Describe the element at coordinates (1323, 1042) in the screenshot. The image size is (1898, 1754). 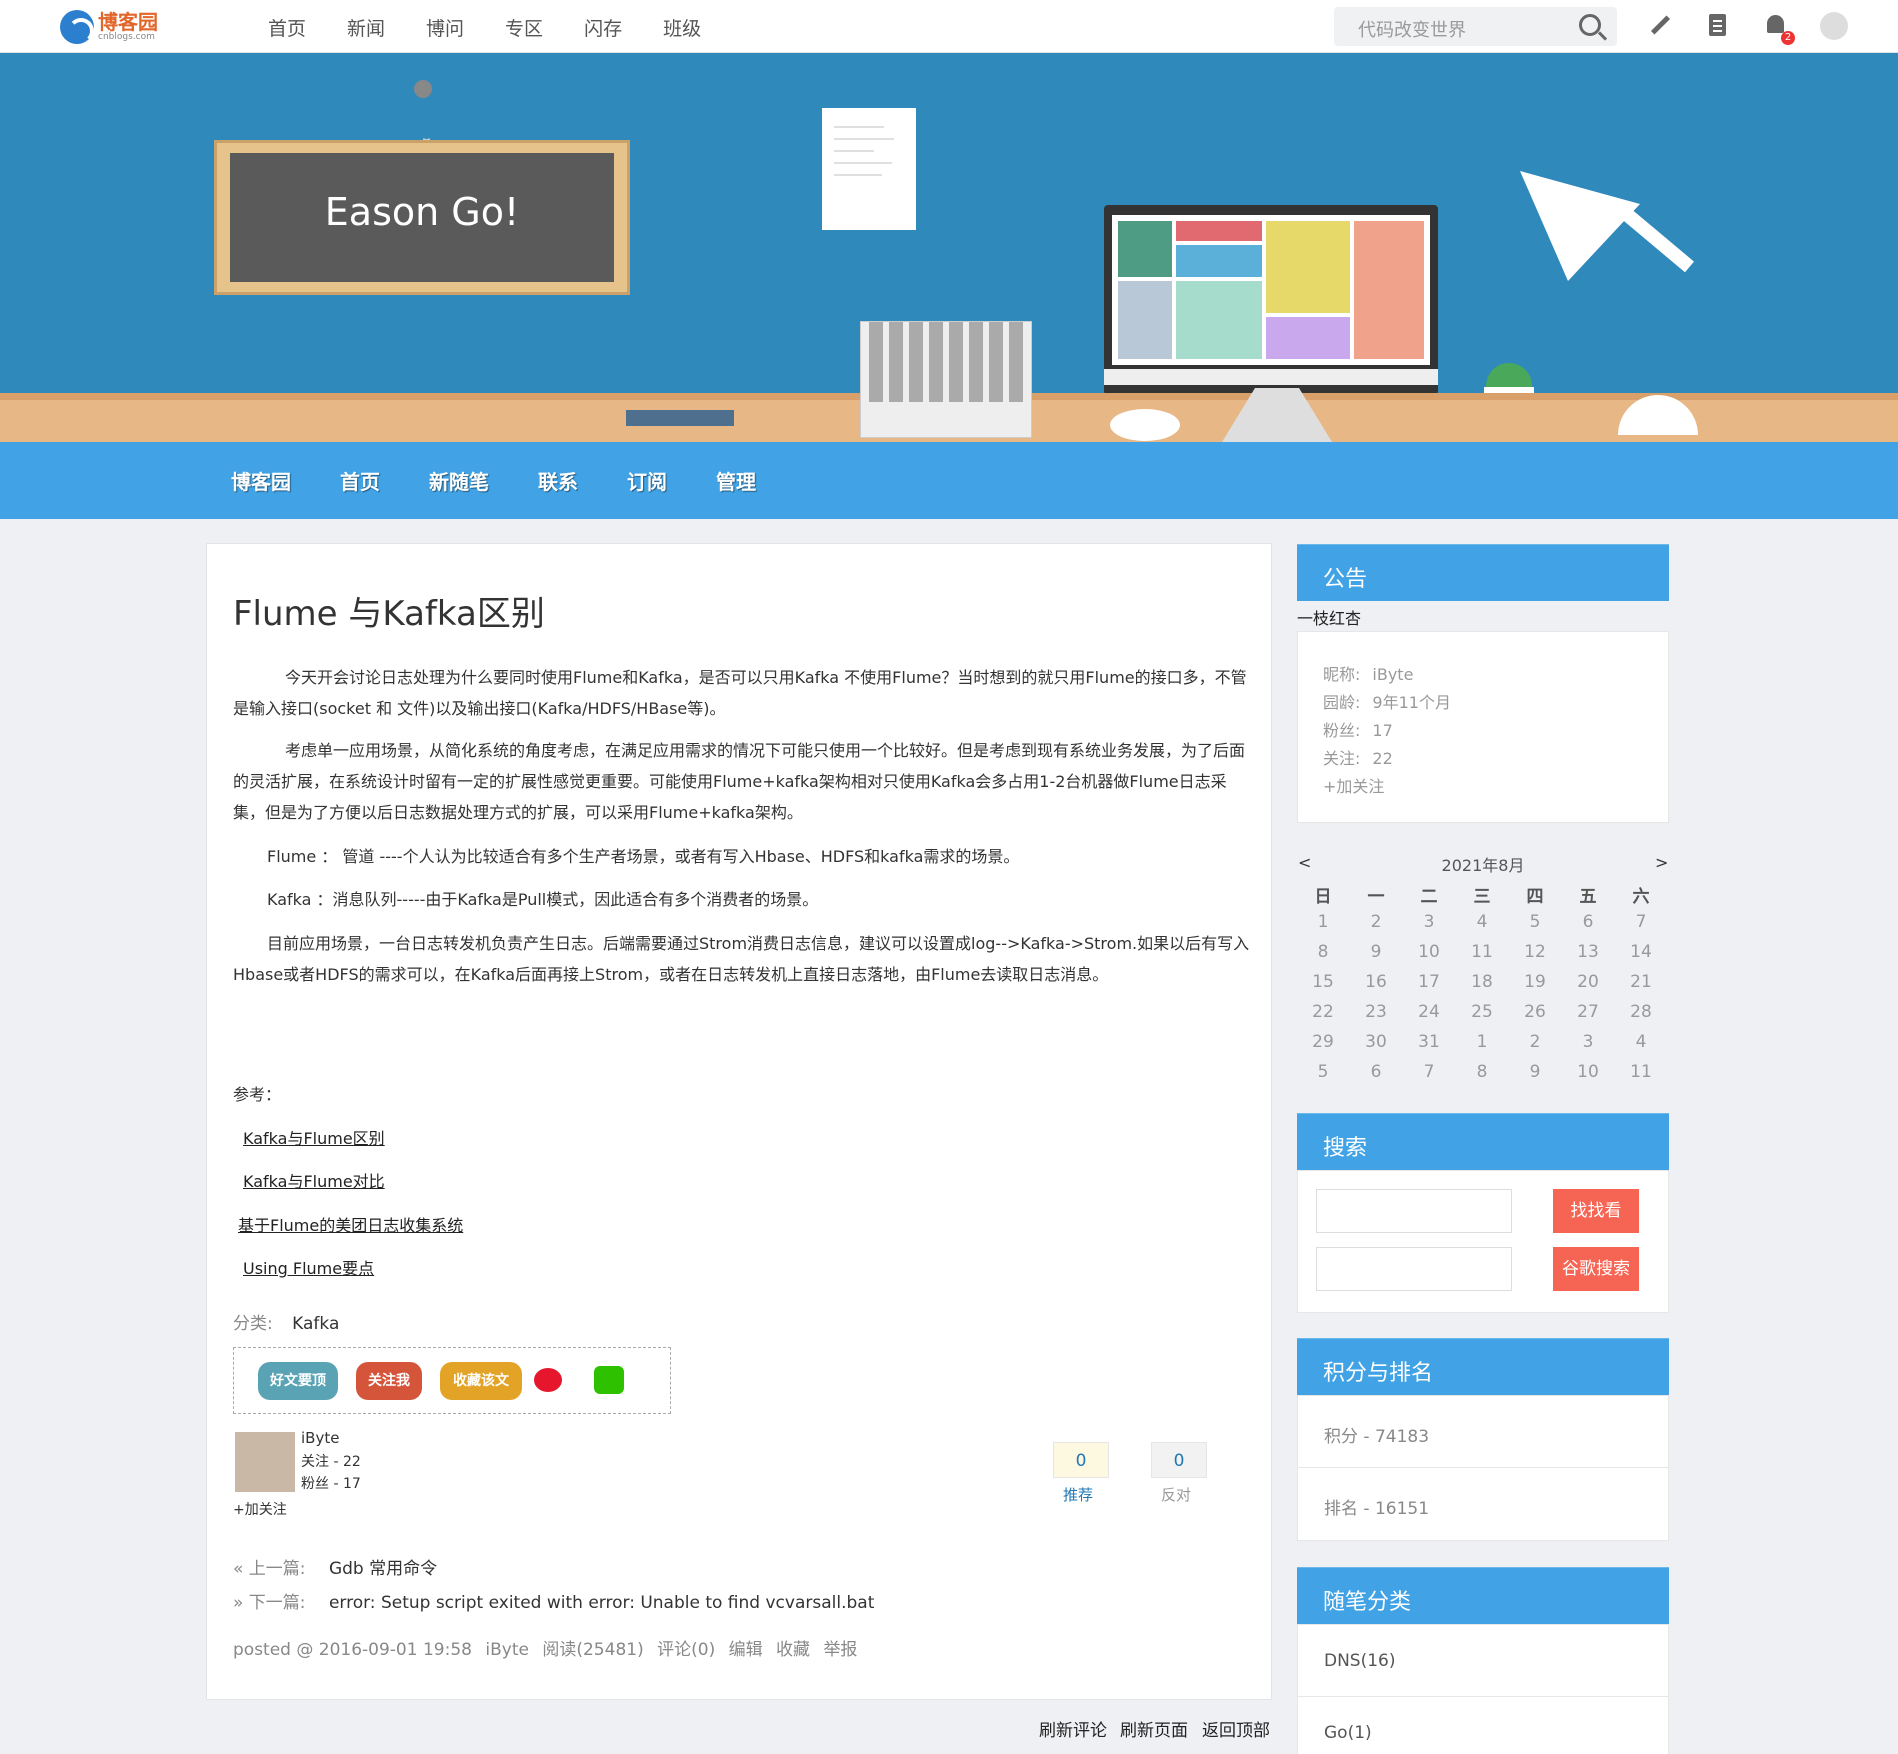
I see `calendar-day: 29` at that location.